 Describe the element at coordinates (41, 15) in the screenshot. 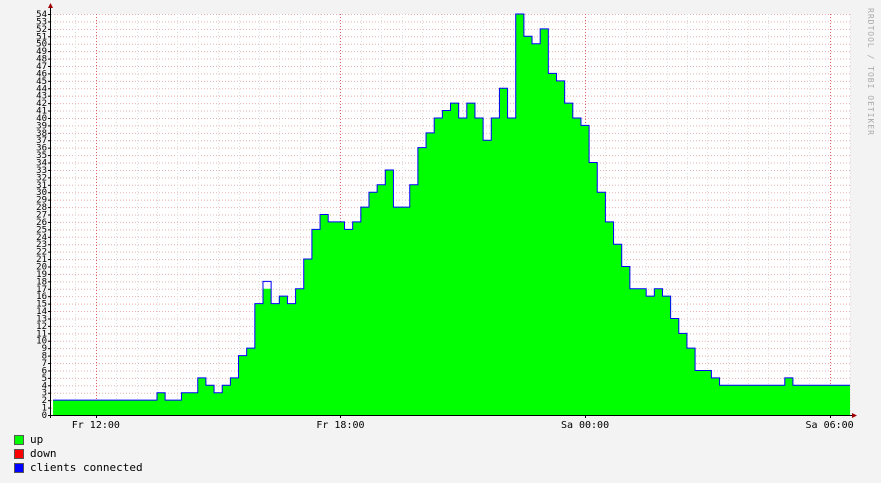

I see `y-tick-label: 54` at that location.